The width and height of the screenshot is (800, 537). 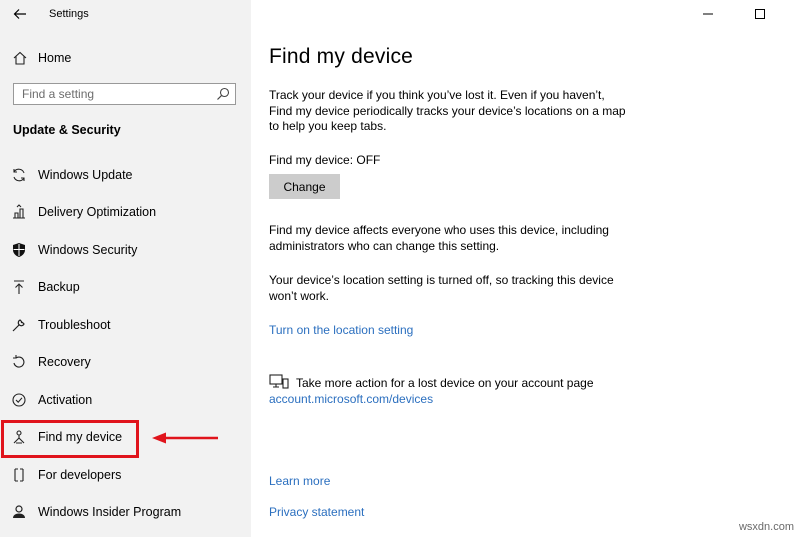 What do you see at coordinates (19, 361) in the screenshot?
I see `recovery-icon` at bounding box center [19, 361].